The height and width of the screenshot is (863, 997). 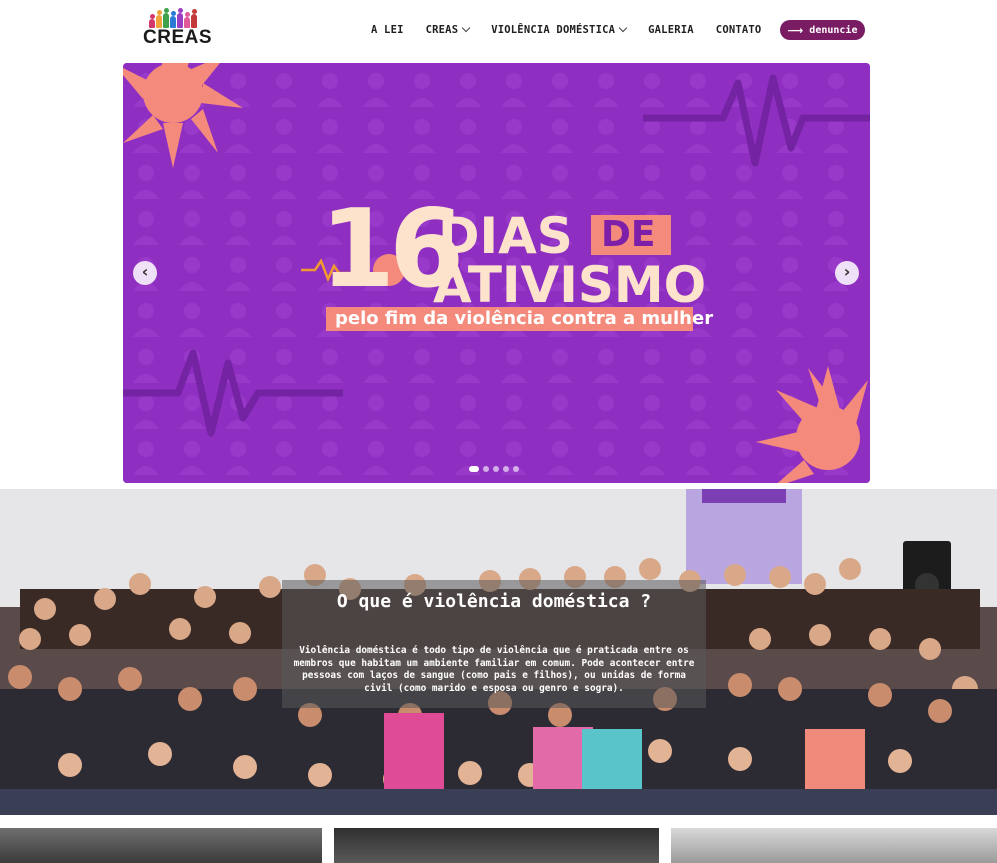 I want to click on nav-item-label: VIOLÊNCIA DOMÉSTICA, so click(x=553, y=30).